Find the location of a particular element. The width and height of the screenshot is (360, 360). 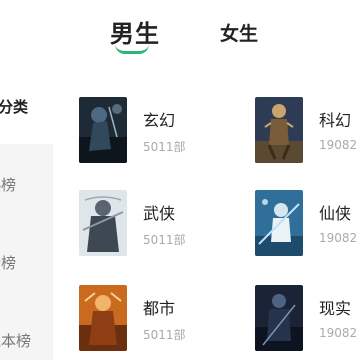

category-card-reality: 现实 19082 is located at coordinates (307, 320).